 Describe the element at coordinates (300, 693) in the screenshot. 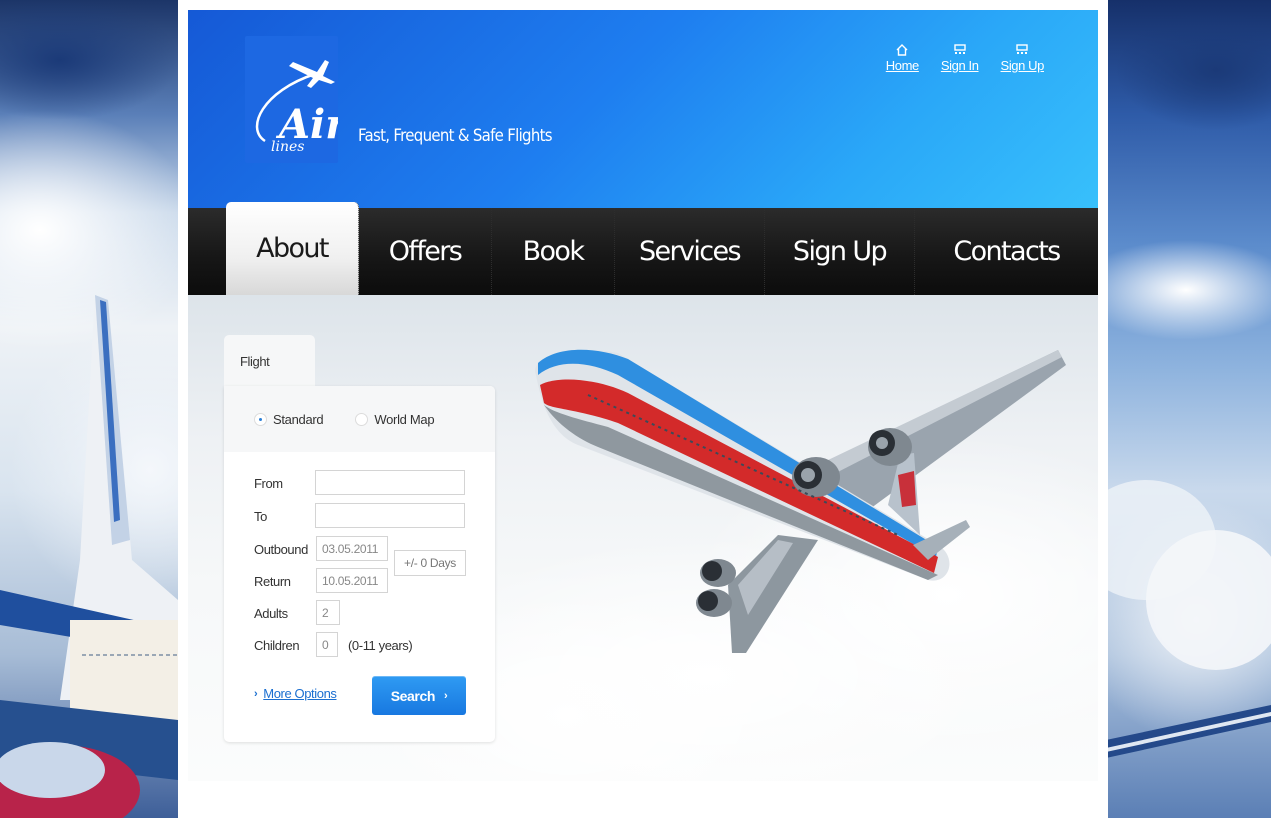

I see `more-options-label: More Options` at that location.